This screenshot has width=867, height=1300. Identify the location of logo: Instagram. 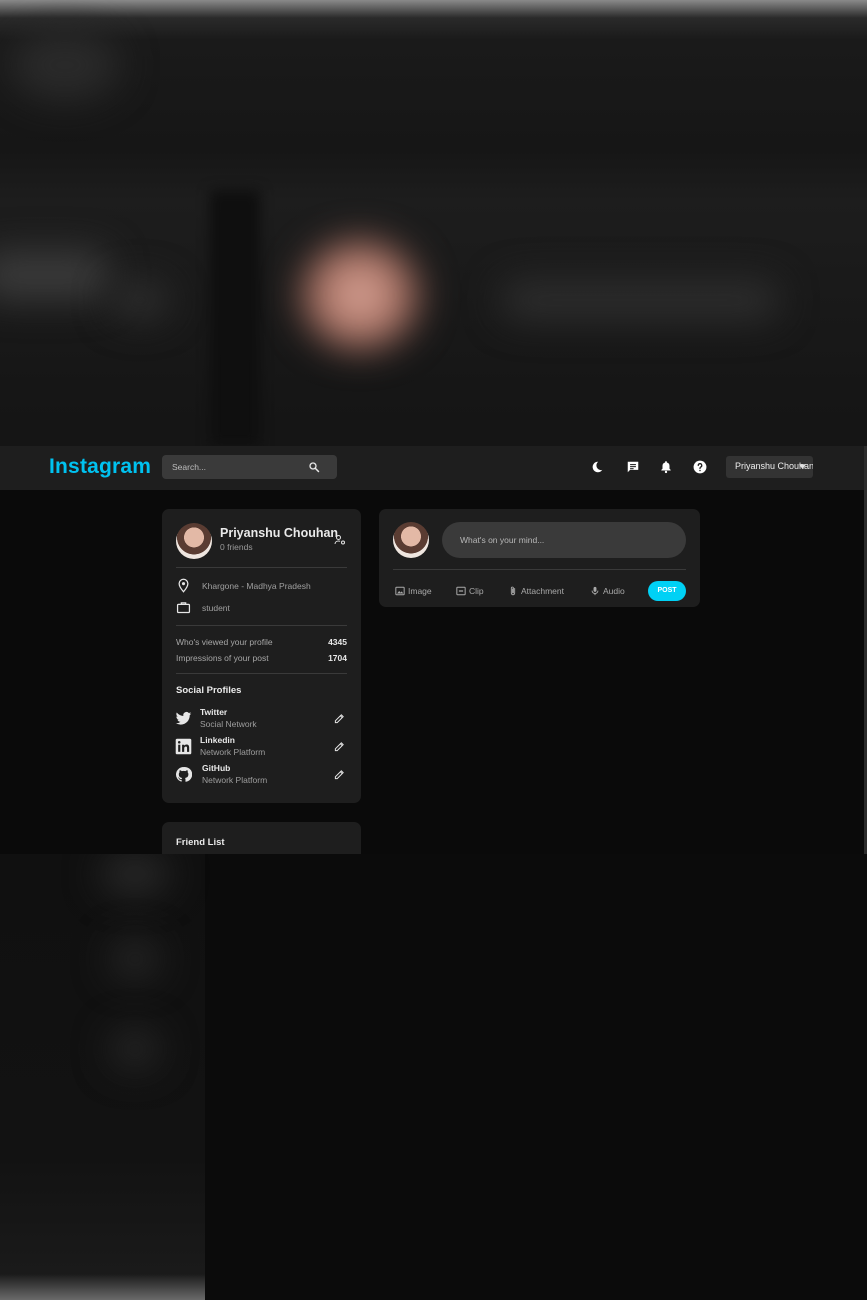
(100, 467).